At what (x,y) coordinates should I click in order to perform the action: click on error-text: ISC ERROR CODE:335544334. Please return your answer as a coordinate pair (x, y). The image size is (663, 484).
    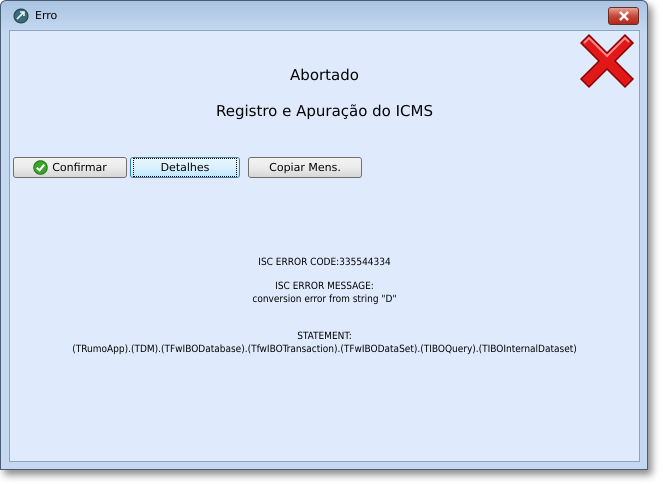
    Looking at the image, I should click on (324, 262).